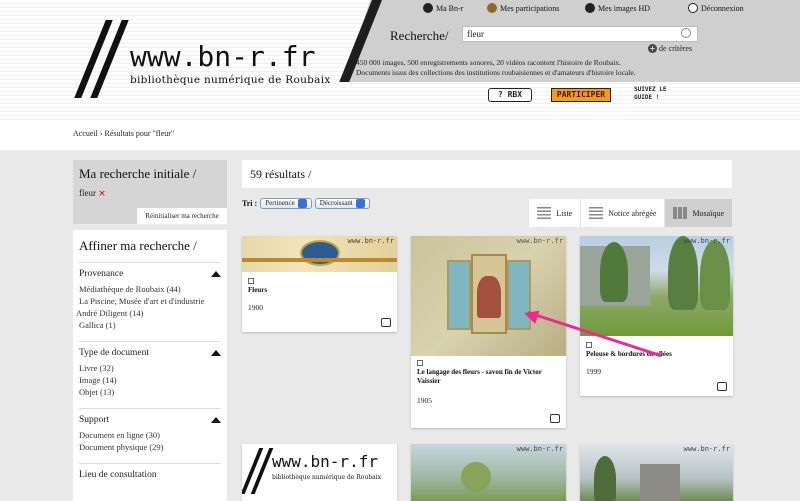 The image size is (800, 501). I want to click on sort-order-select: Décroissant, so click(342, 203).